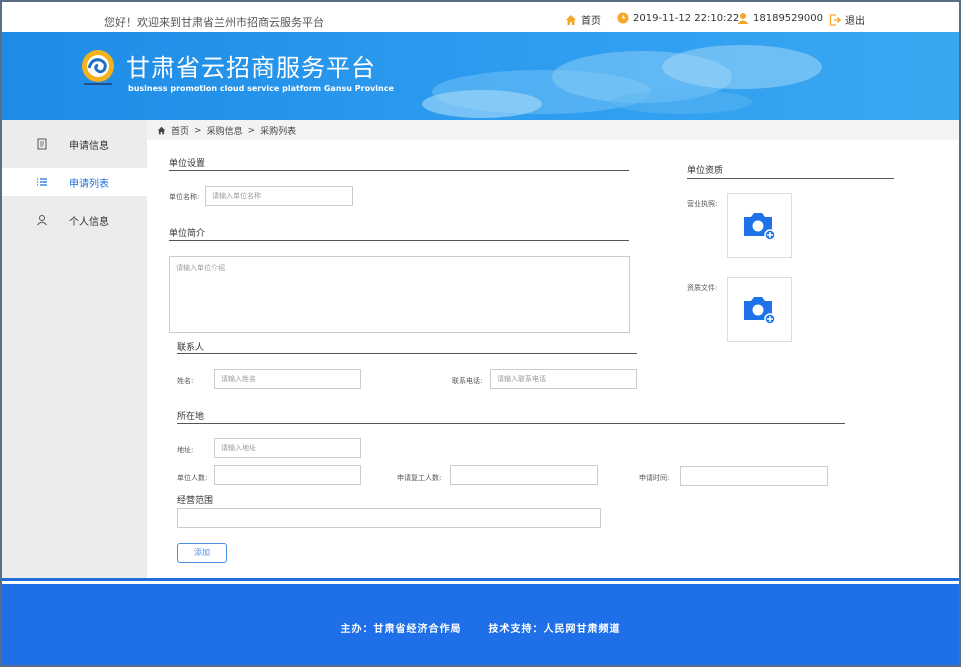  I want to click on cert-upload, so click(759, 309).